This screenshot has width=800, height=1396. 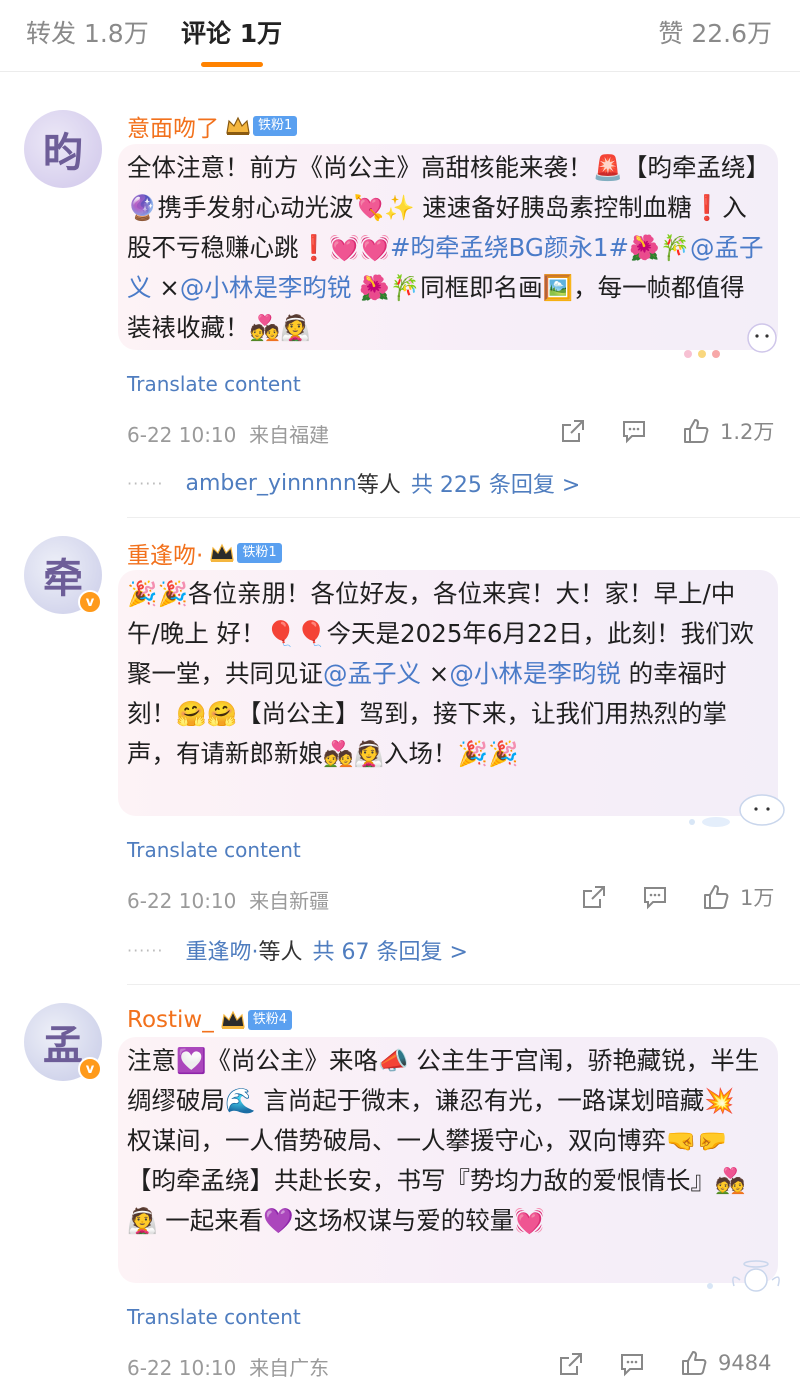 I want to click on reply-user-link: 重逢吻·, so click(x=222, y=950).